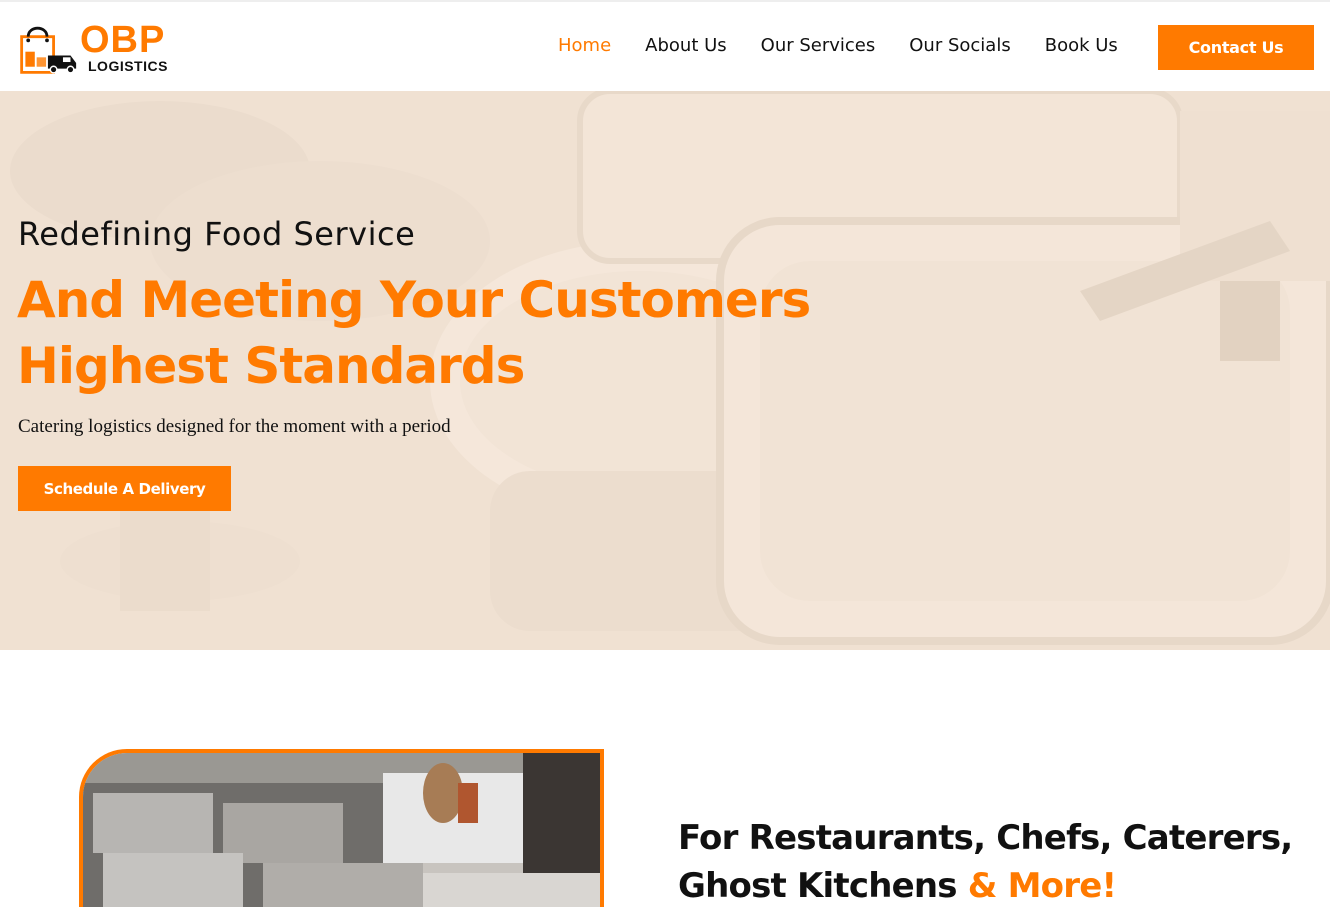  What do you see at coordinates (985, 838) in the screenshot?
I see `section-heading-line-1: For Restaurants, Chefs, Caterers,` at bounding box center [985, 838].